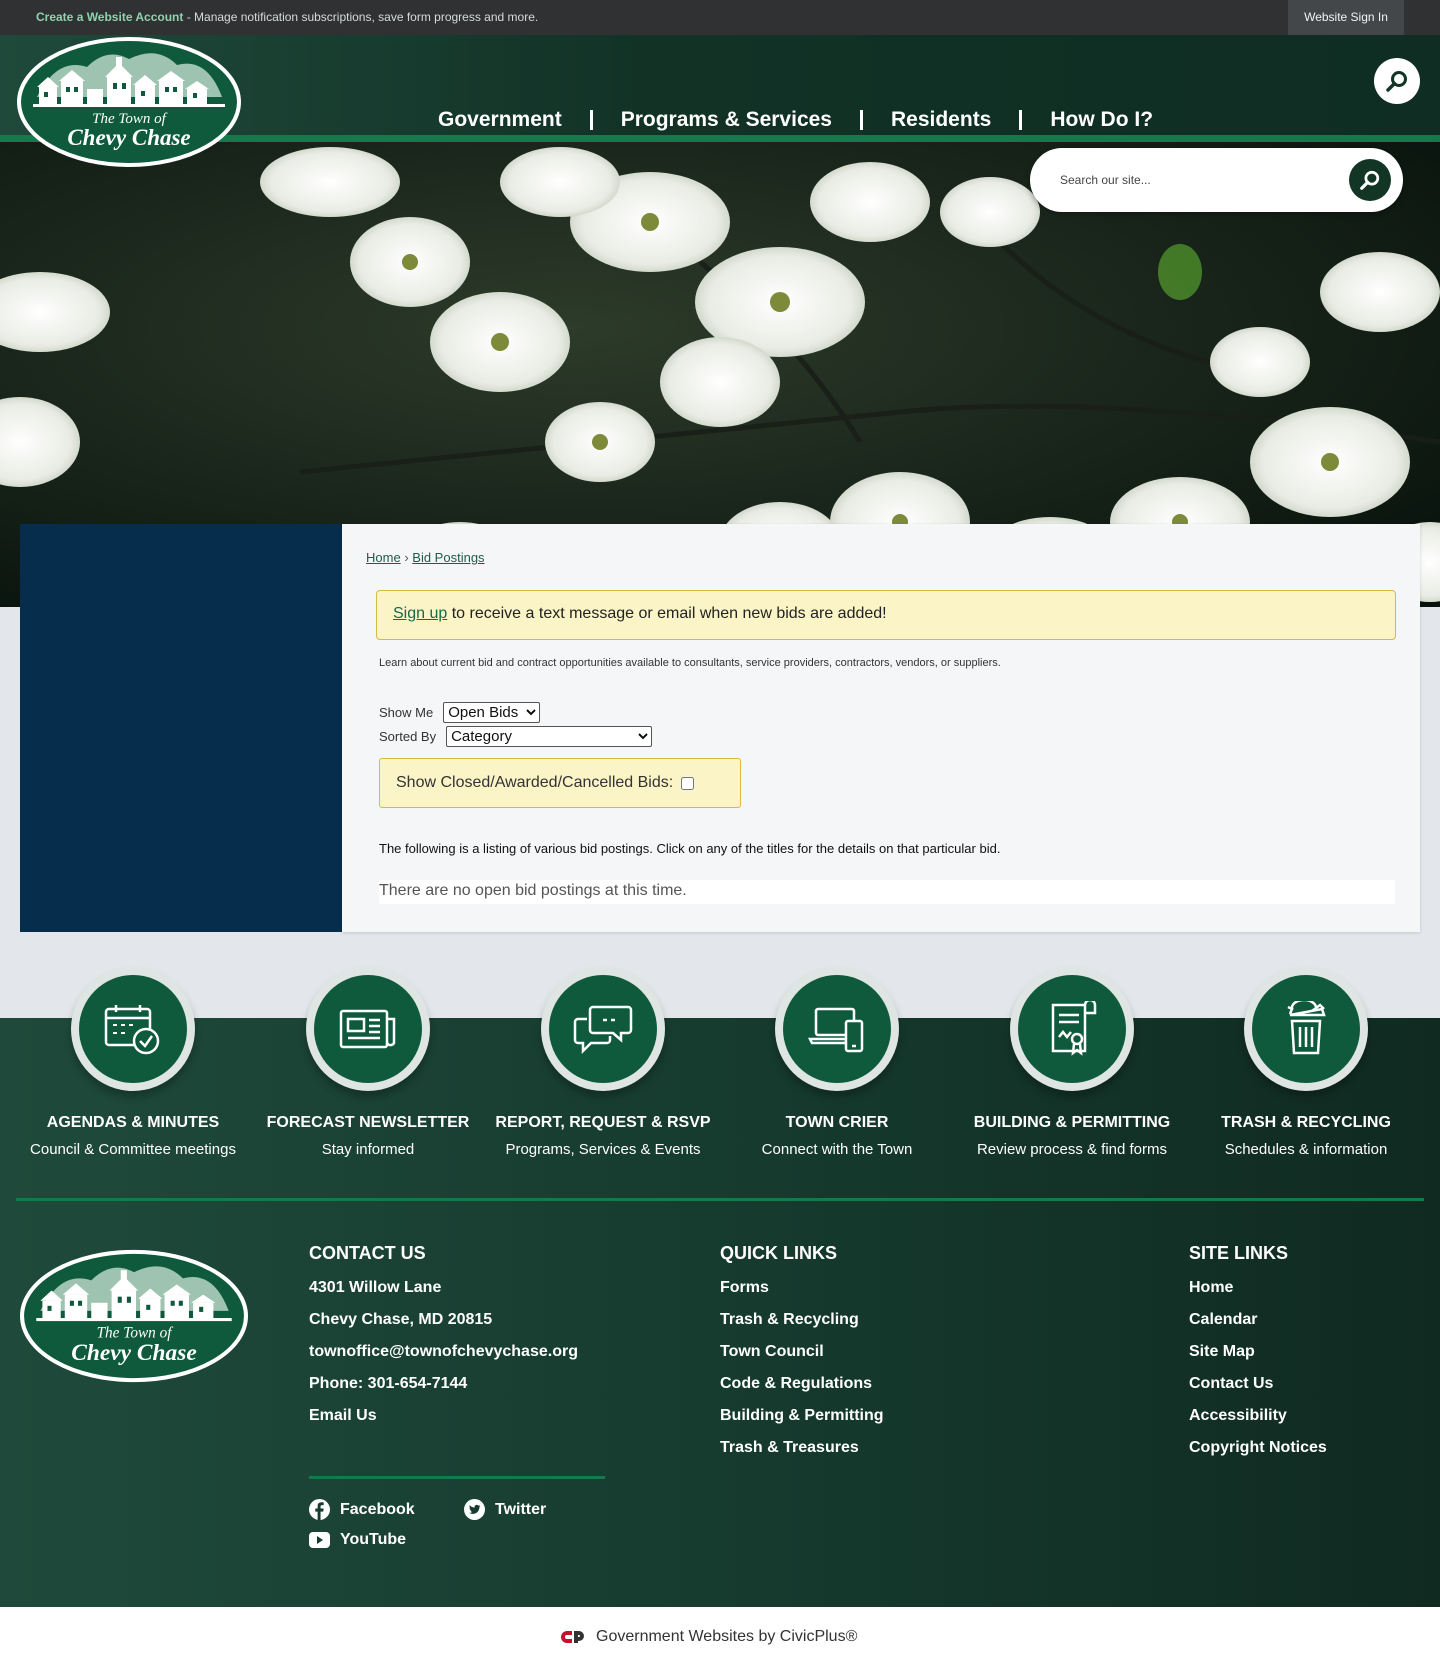 Image resolution: width=1440 pixels, height=1673 pixels. What do you see at coordinates (521, 1509) in the screenshot?
I see `twitter-label: Twitter` at bounding box center [521, 1509].